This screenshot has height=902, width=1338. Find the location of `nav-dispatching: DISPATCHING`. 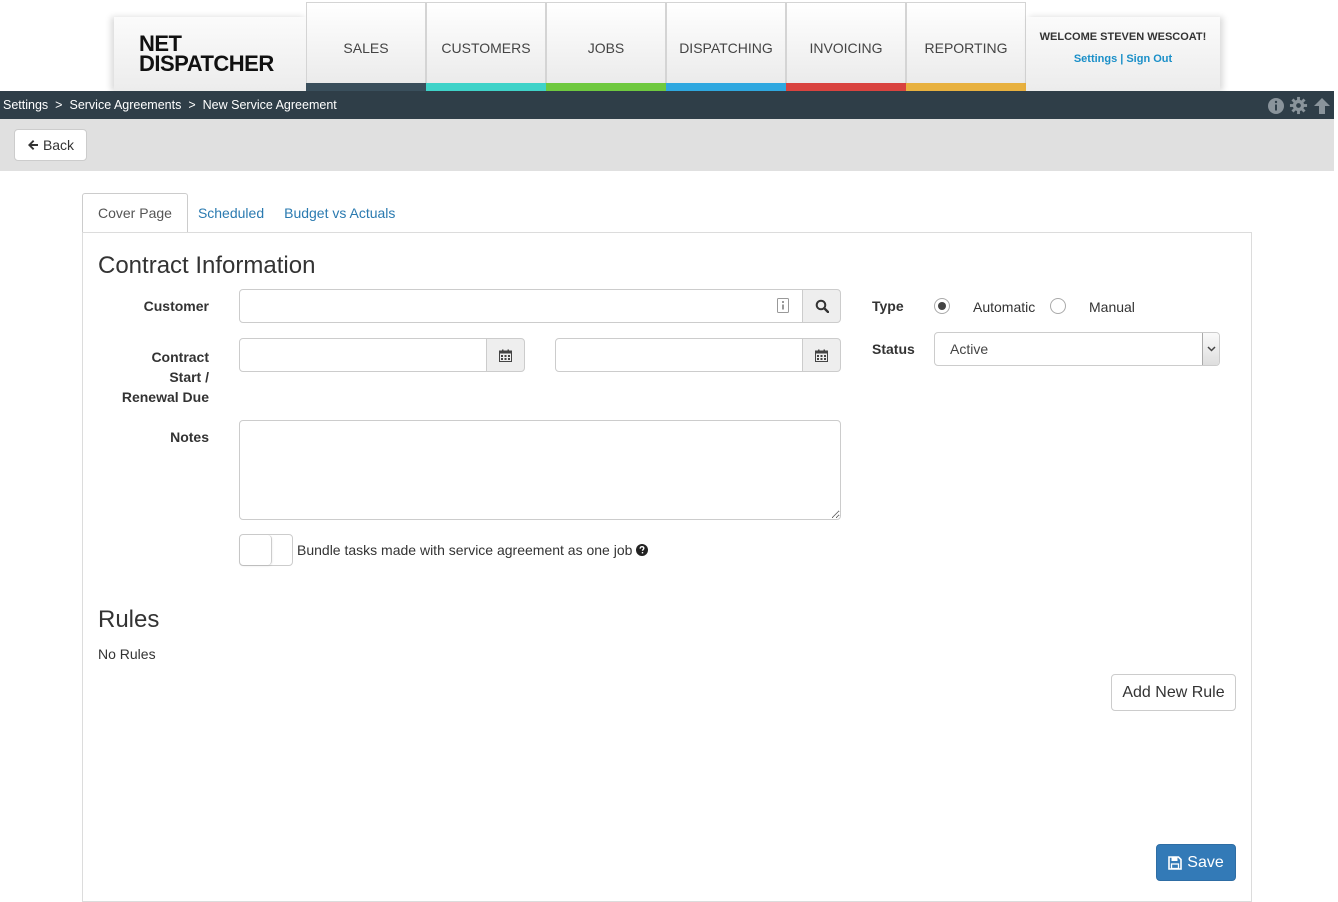

nav-dispatching: DISPATCHING is located at coordinates (726, 46).